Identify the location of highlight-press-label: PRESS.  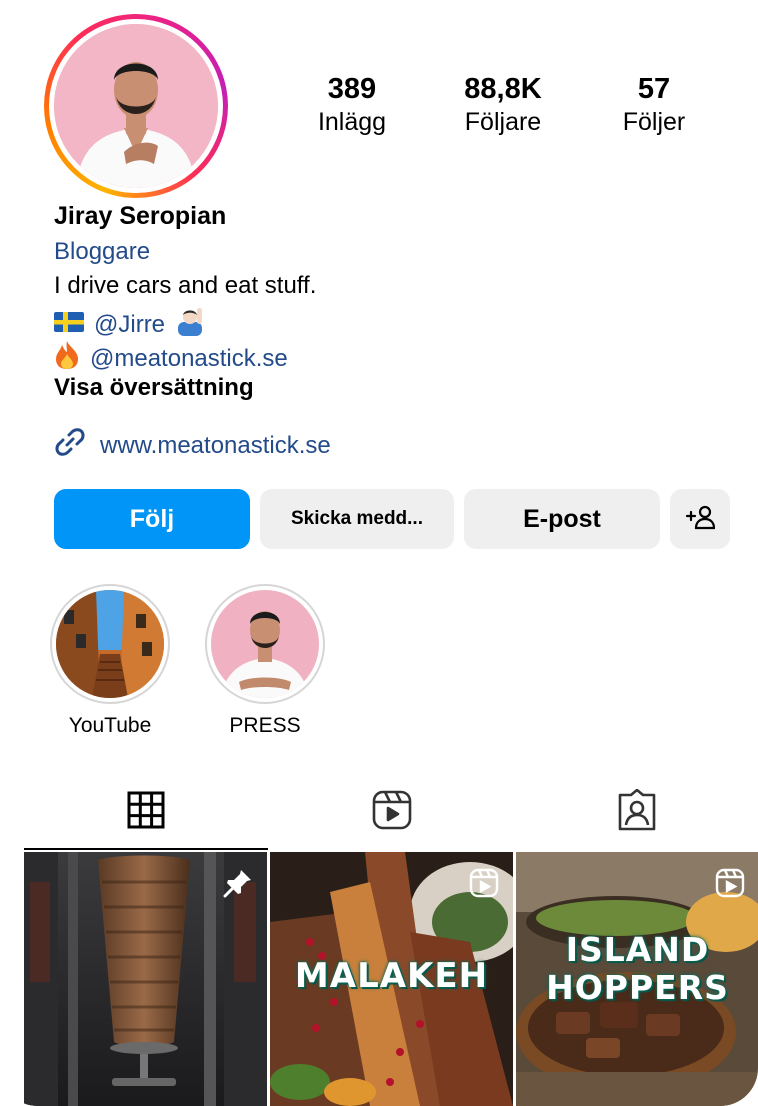
(265, 725).